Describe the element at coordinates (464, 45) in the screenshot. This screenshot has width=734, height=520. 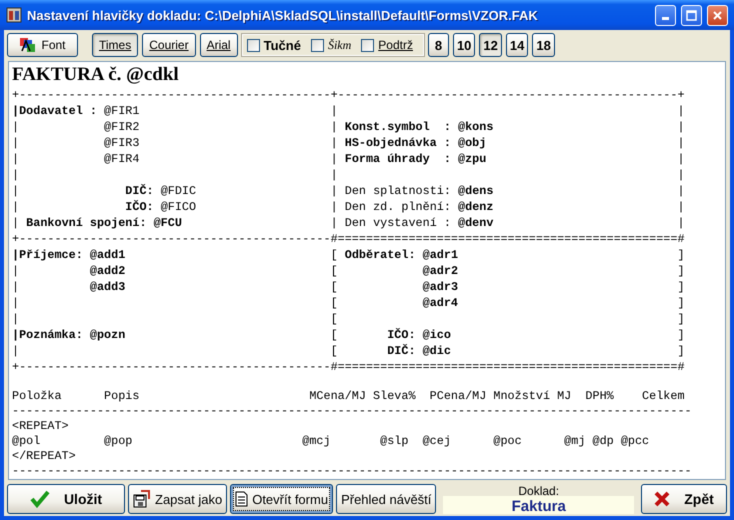
I see `font-size-button: 10` at that location.